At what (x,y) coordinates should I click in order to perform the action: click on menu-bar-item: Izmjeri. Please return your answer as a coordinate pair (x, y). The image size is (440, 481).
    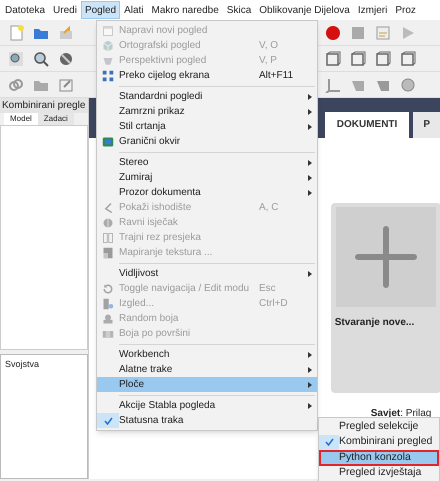
    Looking at the image, I should click on (373, 10).